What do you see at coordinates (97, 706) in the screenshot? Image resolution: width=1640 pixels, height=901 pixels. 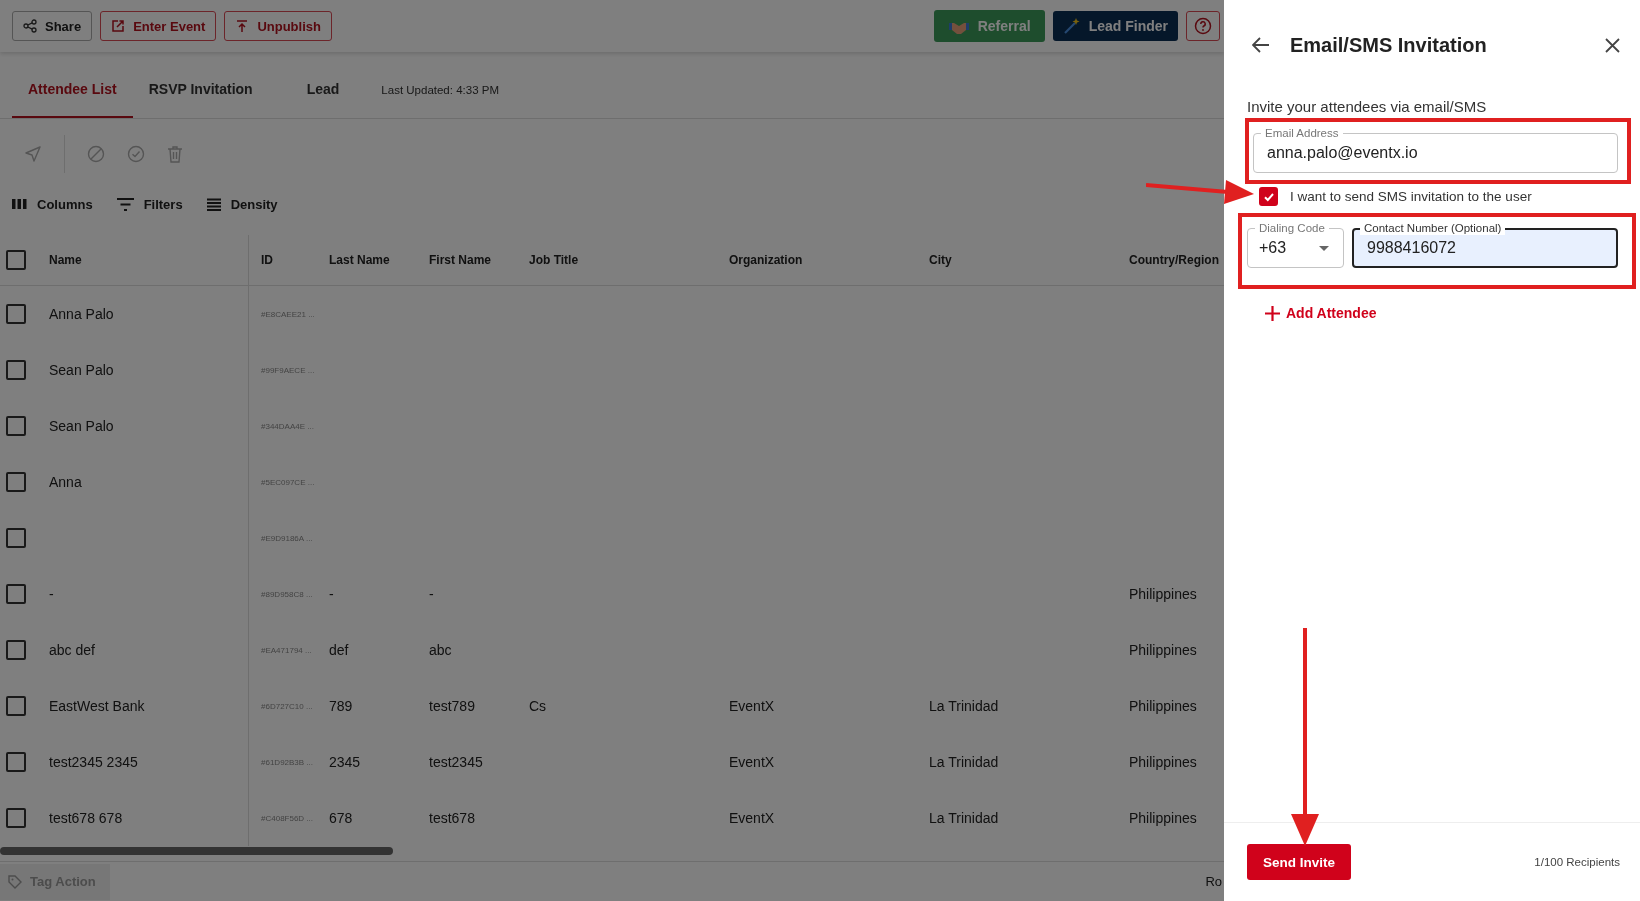 I see `table-cell: EastWest Bank` at bounding box center [97, 706].